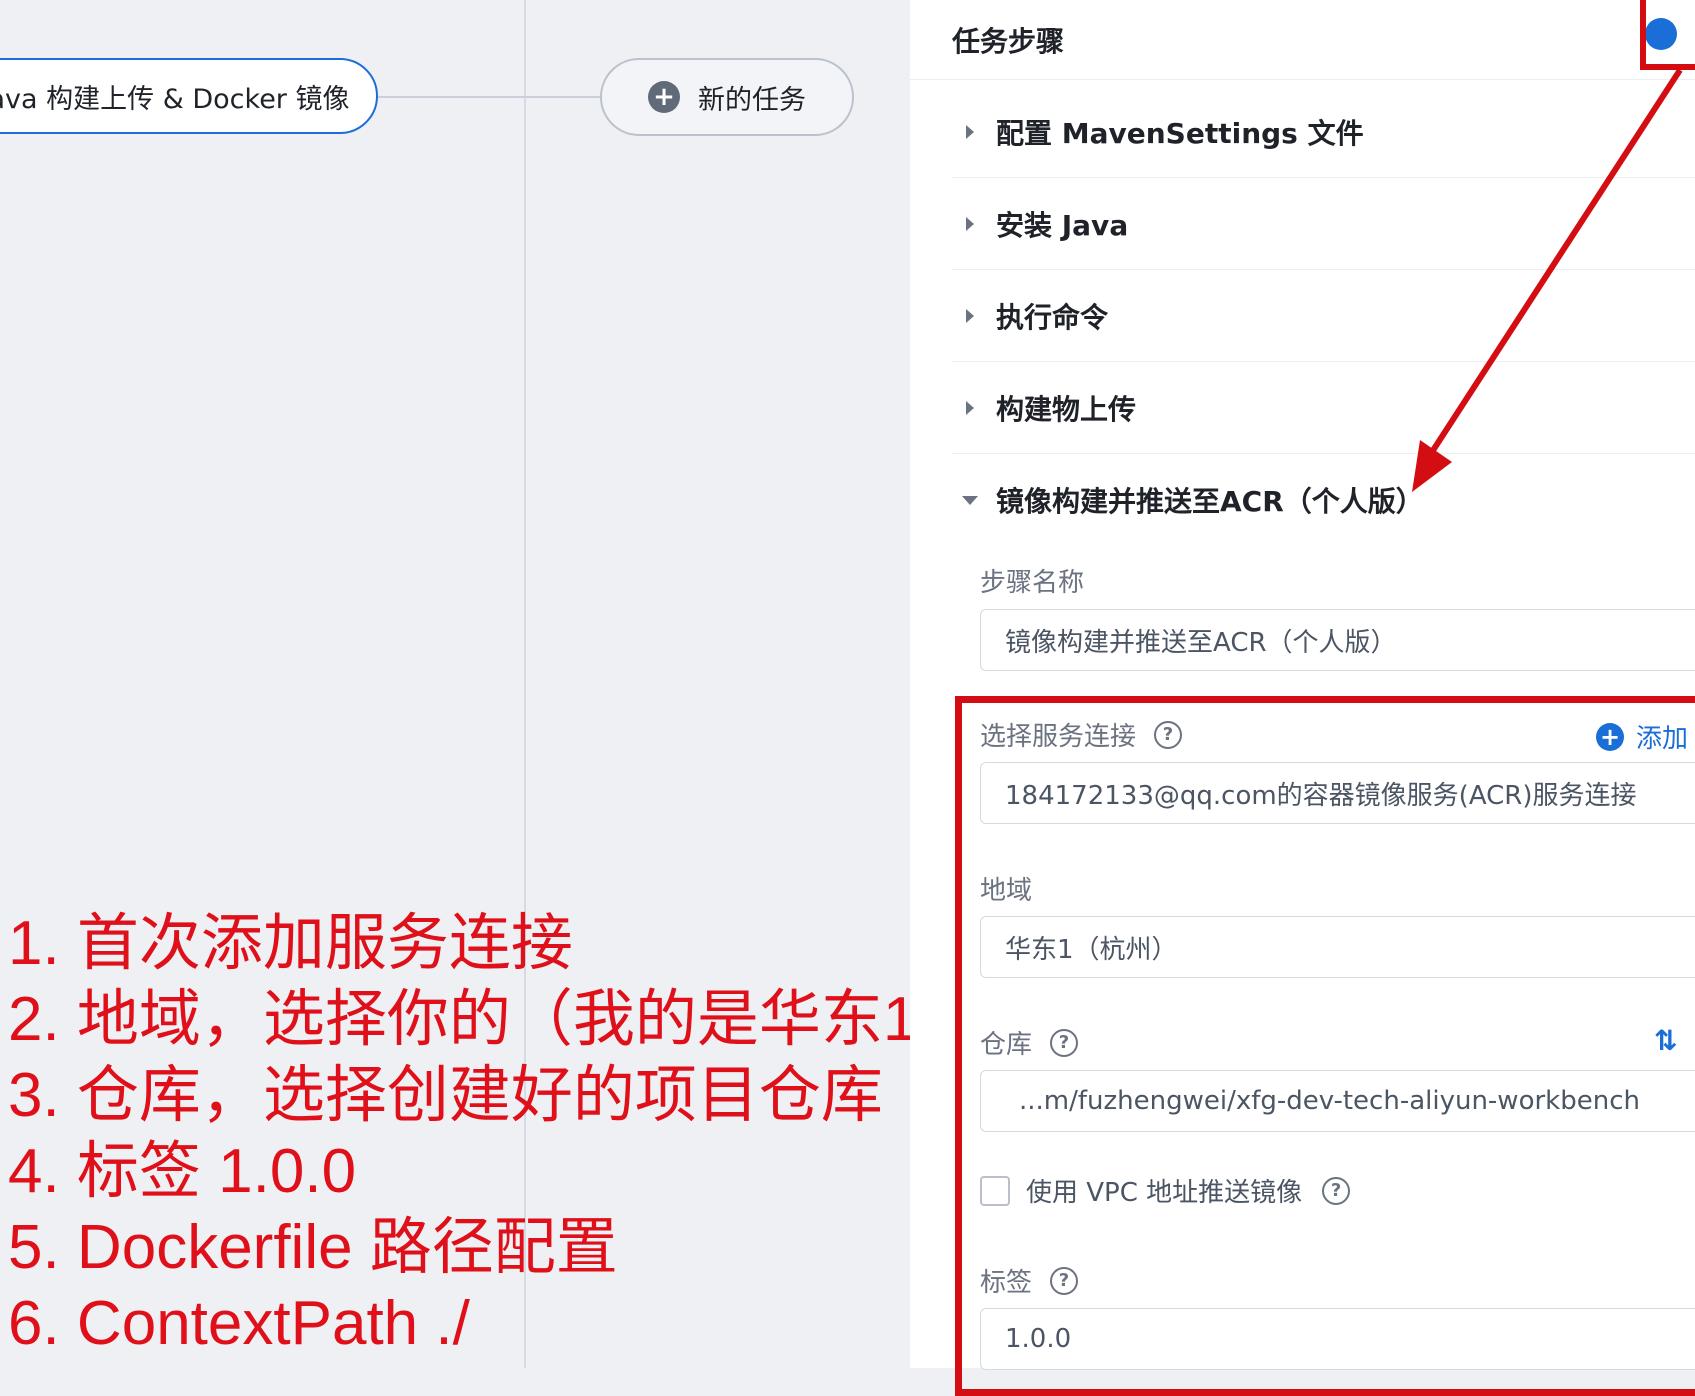 Image resolution: width=1695 pixels, height=1396 pixels. Describe the element at coordinates (1302, 40) in the screenshot. I see `panel-header: 任务步骤` at that location.